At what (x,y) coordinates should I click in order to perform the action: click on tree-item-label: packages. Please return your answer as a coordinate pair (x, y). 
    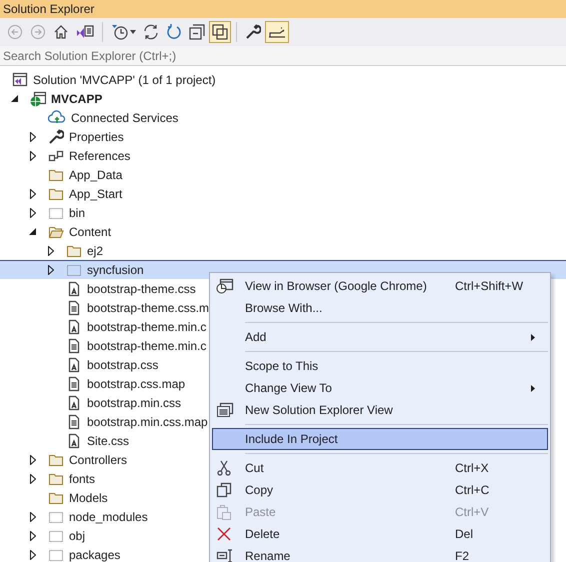
    Looking at the image, I should click on (94, 555).